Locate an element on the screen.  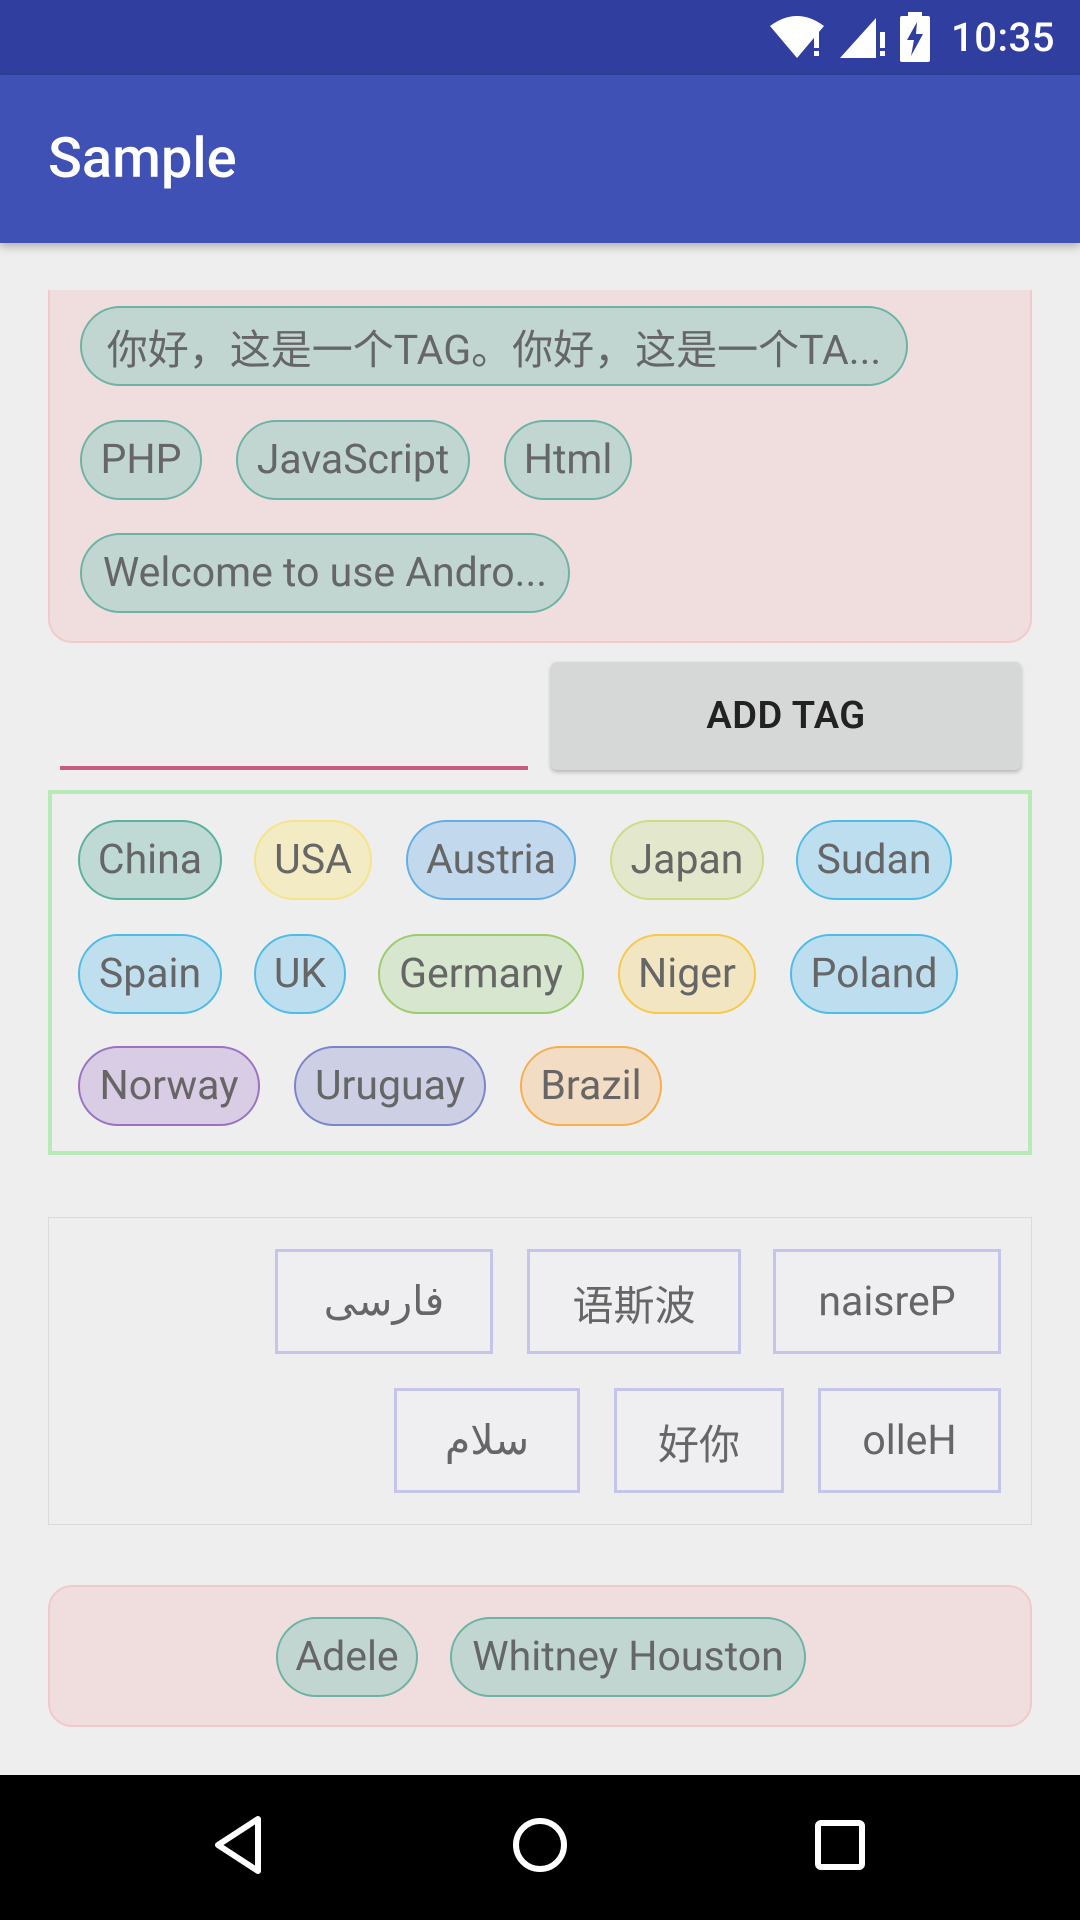
tag-chip-china: China is located at coordinates (150, 860).